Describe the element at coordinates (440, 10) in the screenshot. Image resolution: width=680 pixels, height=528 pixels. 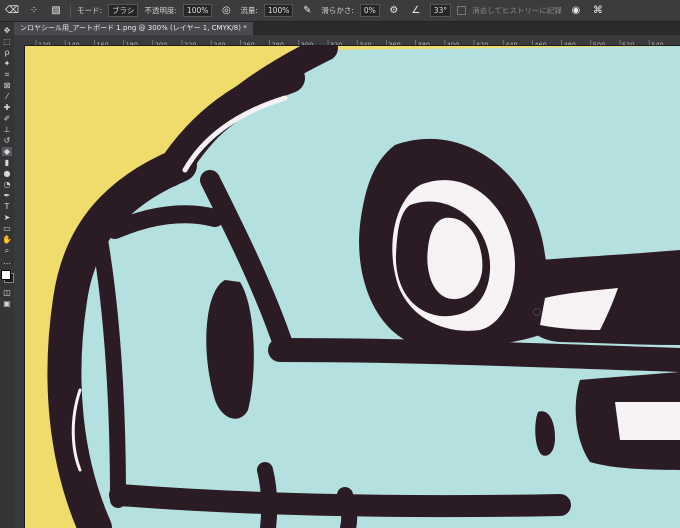
I see `angle-field: 33°` at that location.